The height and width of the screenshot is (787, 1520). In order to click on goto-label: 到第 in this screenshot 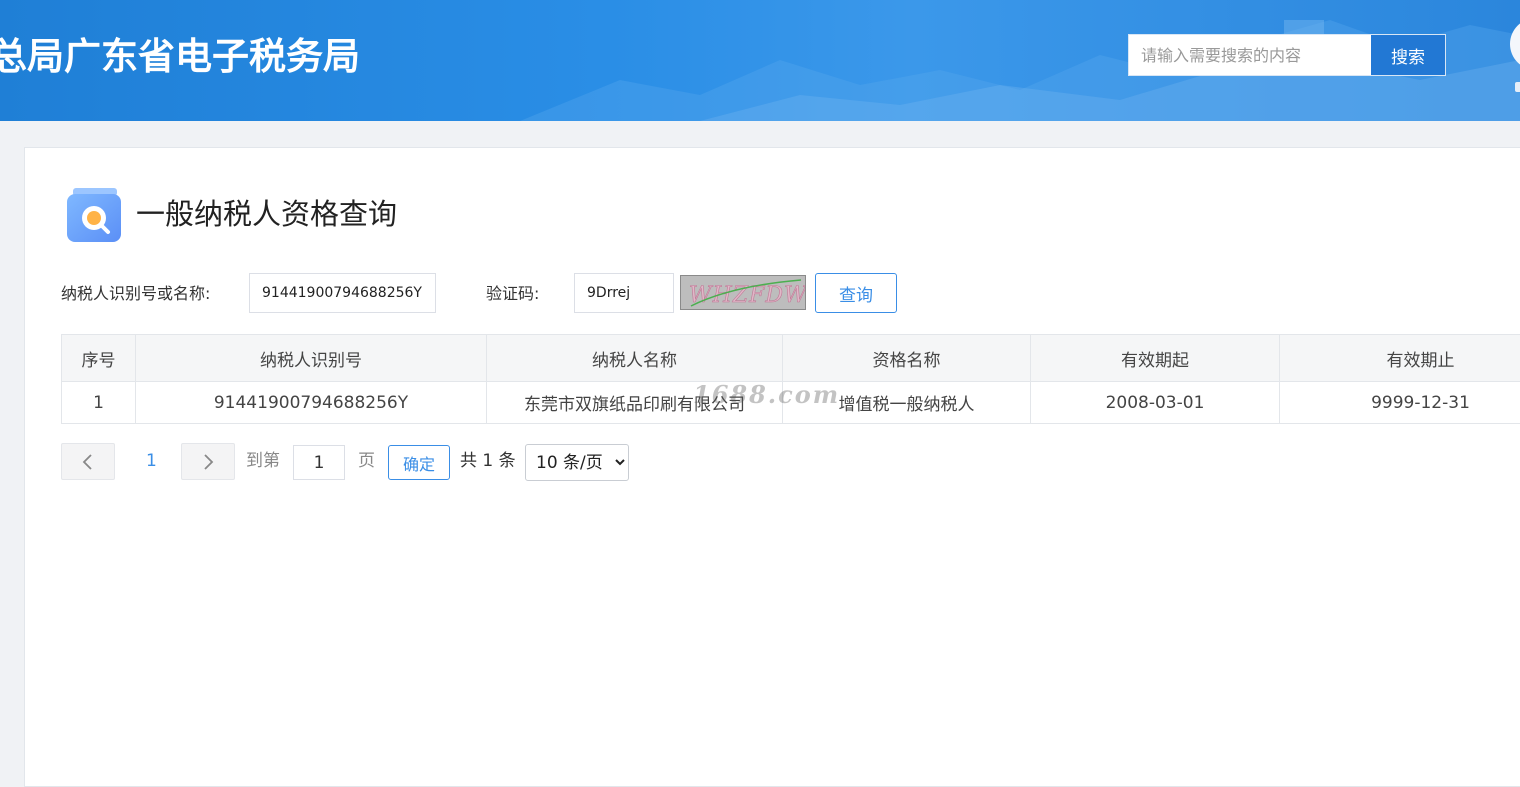, I will do `click(263, 461)`.